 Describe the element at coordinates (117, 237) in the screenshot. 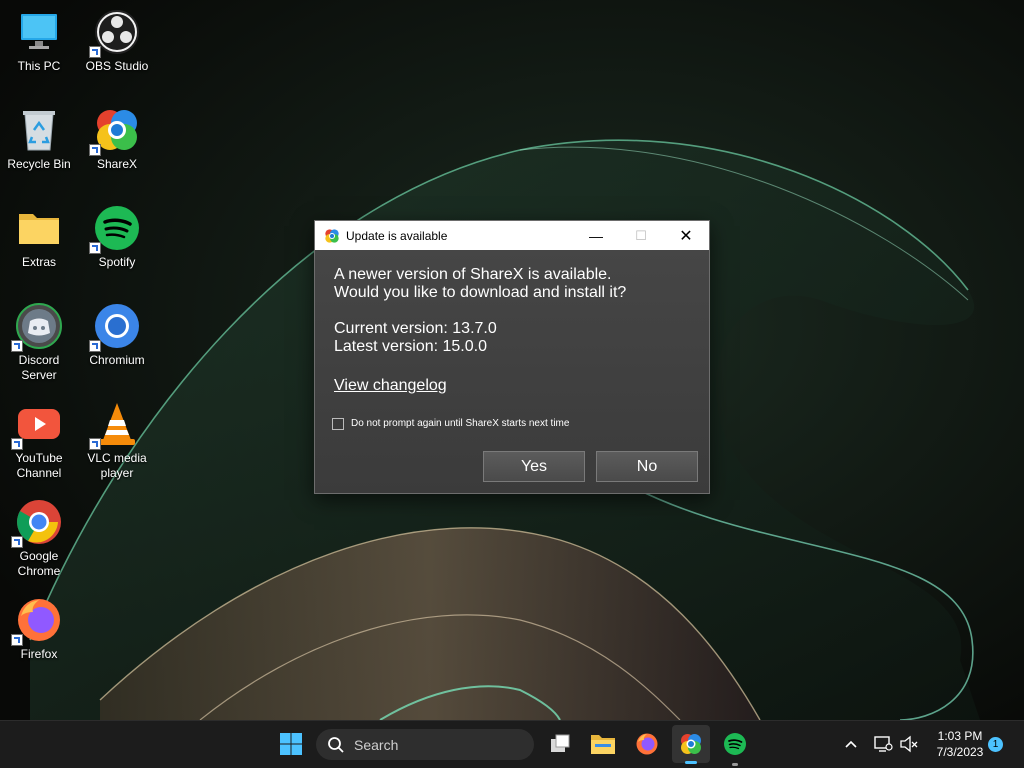

I see `desktop-icon-spotify: Spotify` at that location.